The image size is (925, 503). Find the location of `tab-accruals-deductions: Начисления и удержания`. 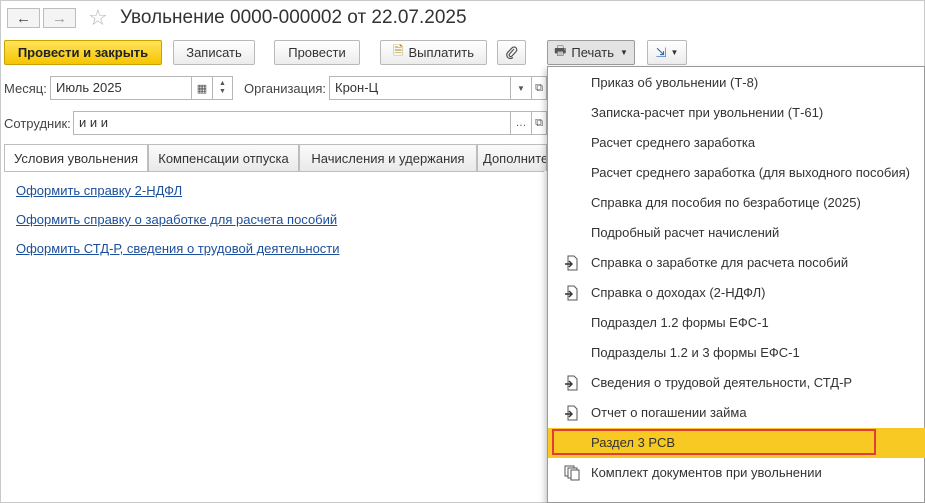

tab-accruals-deductions: Начисления и удержания is located at coordinates (388, 157).